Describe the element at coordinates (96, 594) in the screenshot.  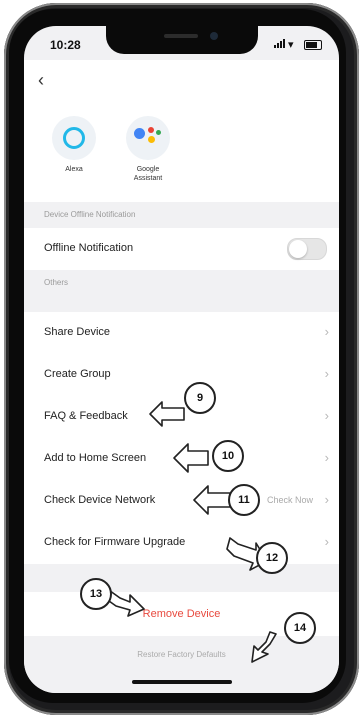
I see `callout-badge-13: 13` at that location.